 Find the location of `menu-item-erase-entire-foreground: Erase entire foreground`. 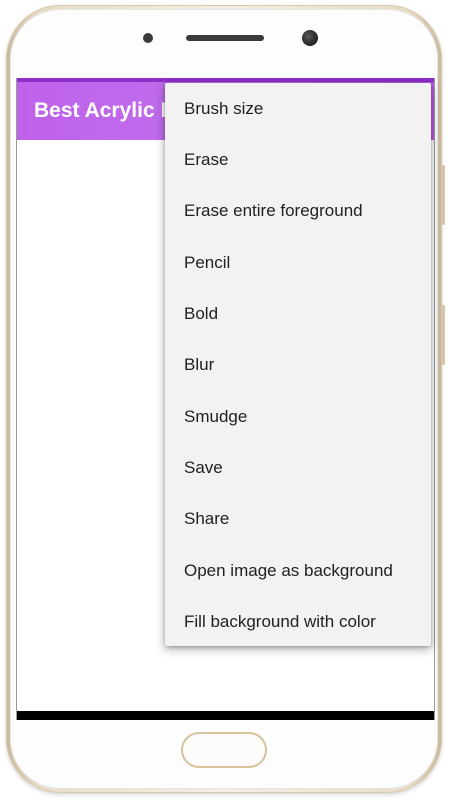

menu-item-erase-entire-foreground: Erase entire foreground is located at coordinates (298, 210).